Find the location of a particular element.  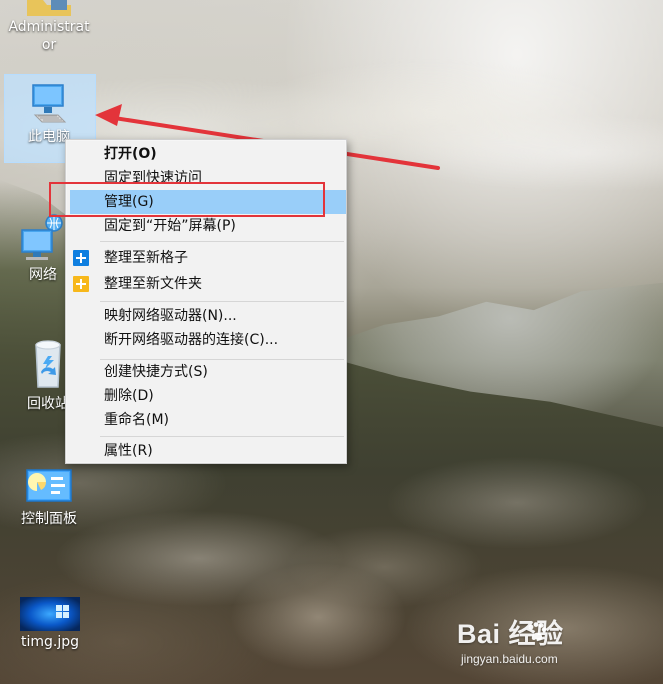

menu-item-label: 属性(R) is located at coordinates (128, 451).